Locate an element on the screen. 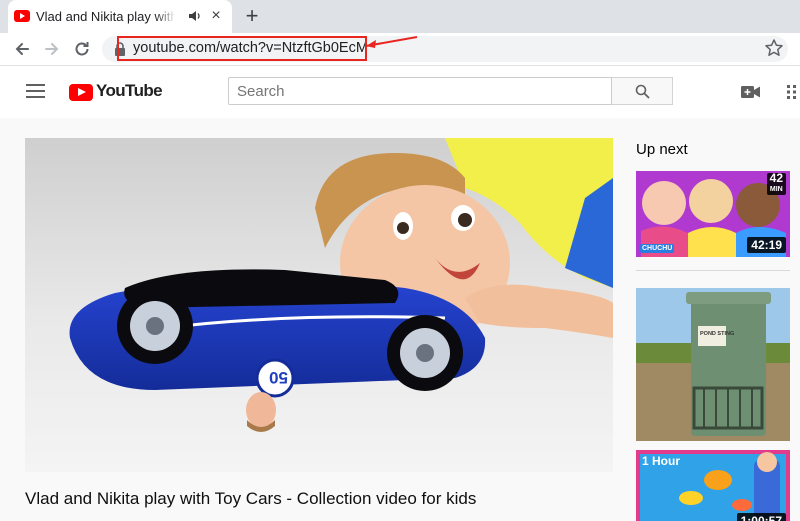 The width and height of the screenshot is (800, 521). up-next-thumbnail-2: POND STING is located at coordinates (713, 364).